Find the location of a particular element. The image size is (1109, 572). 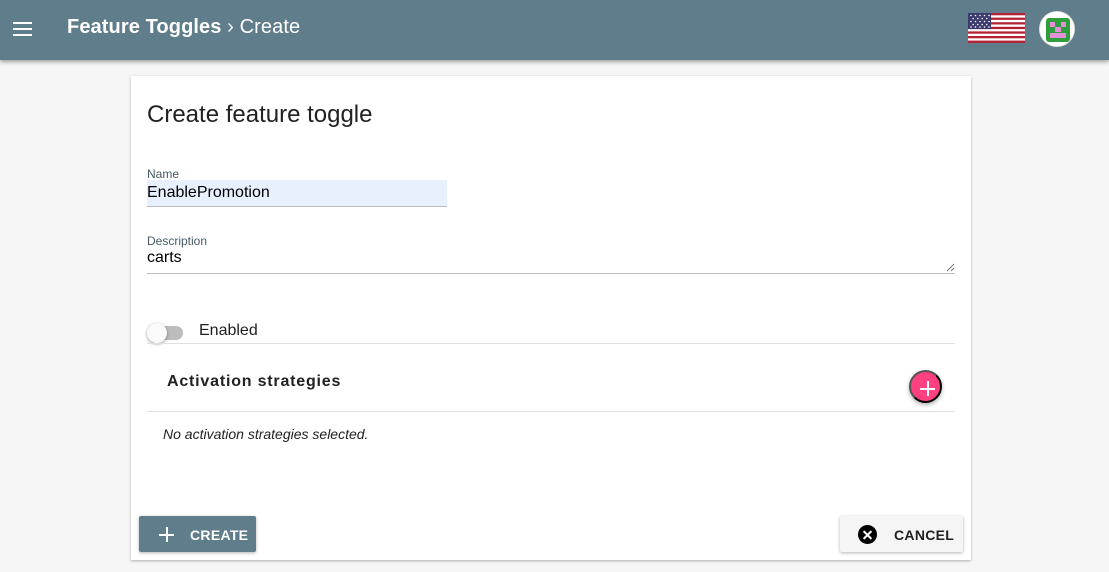

cancel-button-label: CANCEL is located at coordinates (924, 535).